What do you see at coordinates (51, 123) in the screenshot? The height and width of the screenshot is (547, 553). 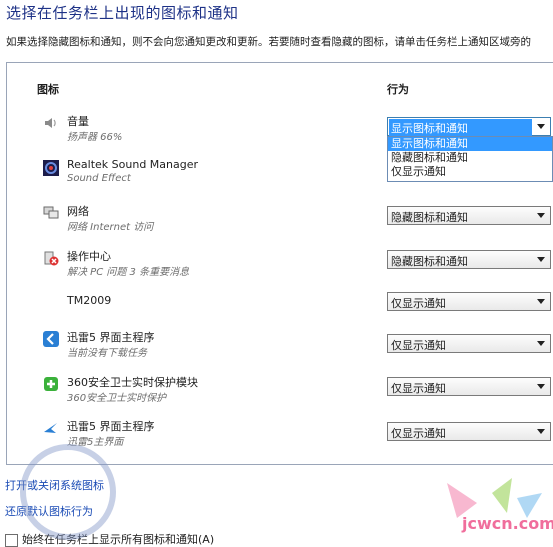 I see `speaker-icon` at bounding box center [51, 123].